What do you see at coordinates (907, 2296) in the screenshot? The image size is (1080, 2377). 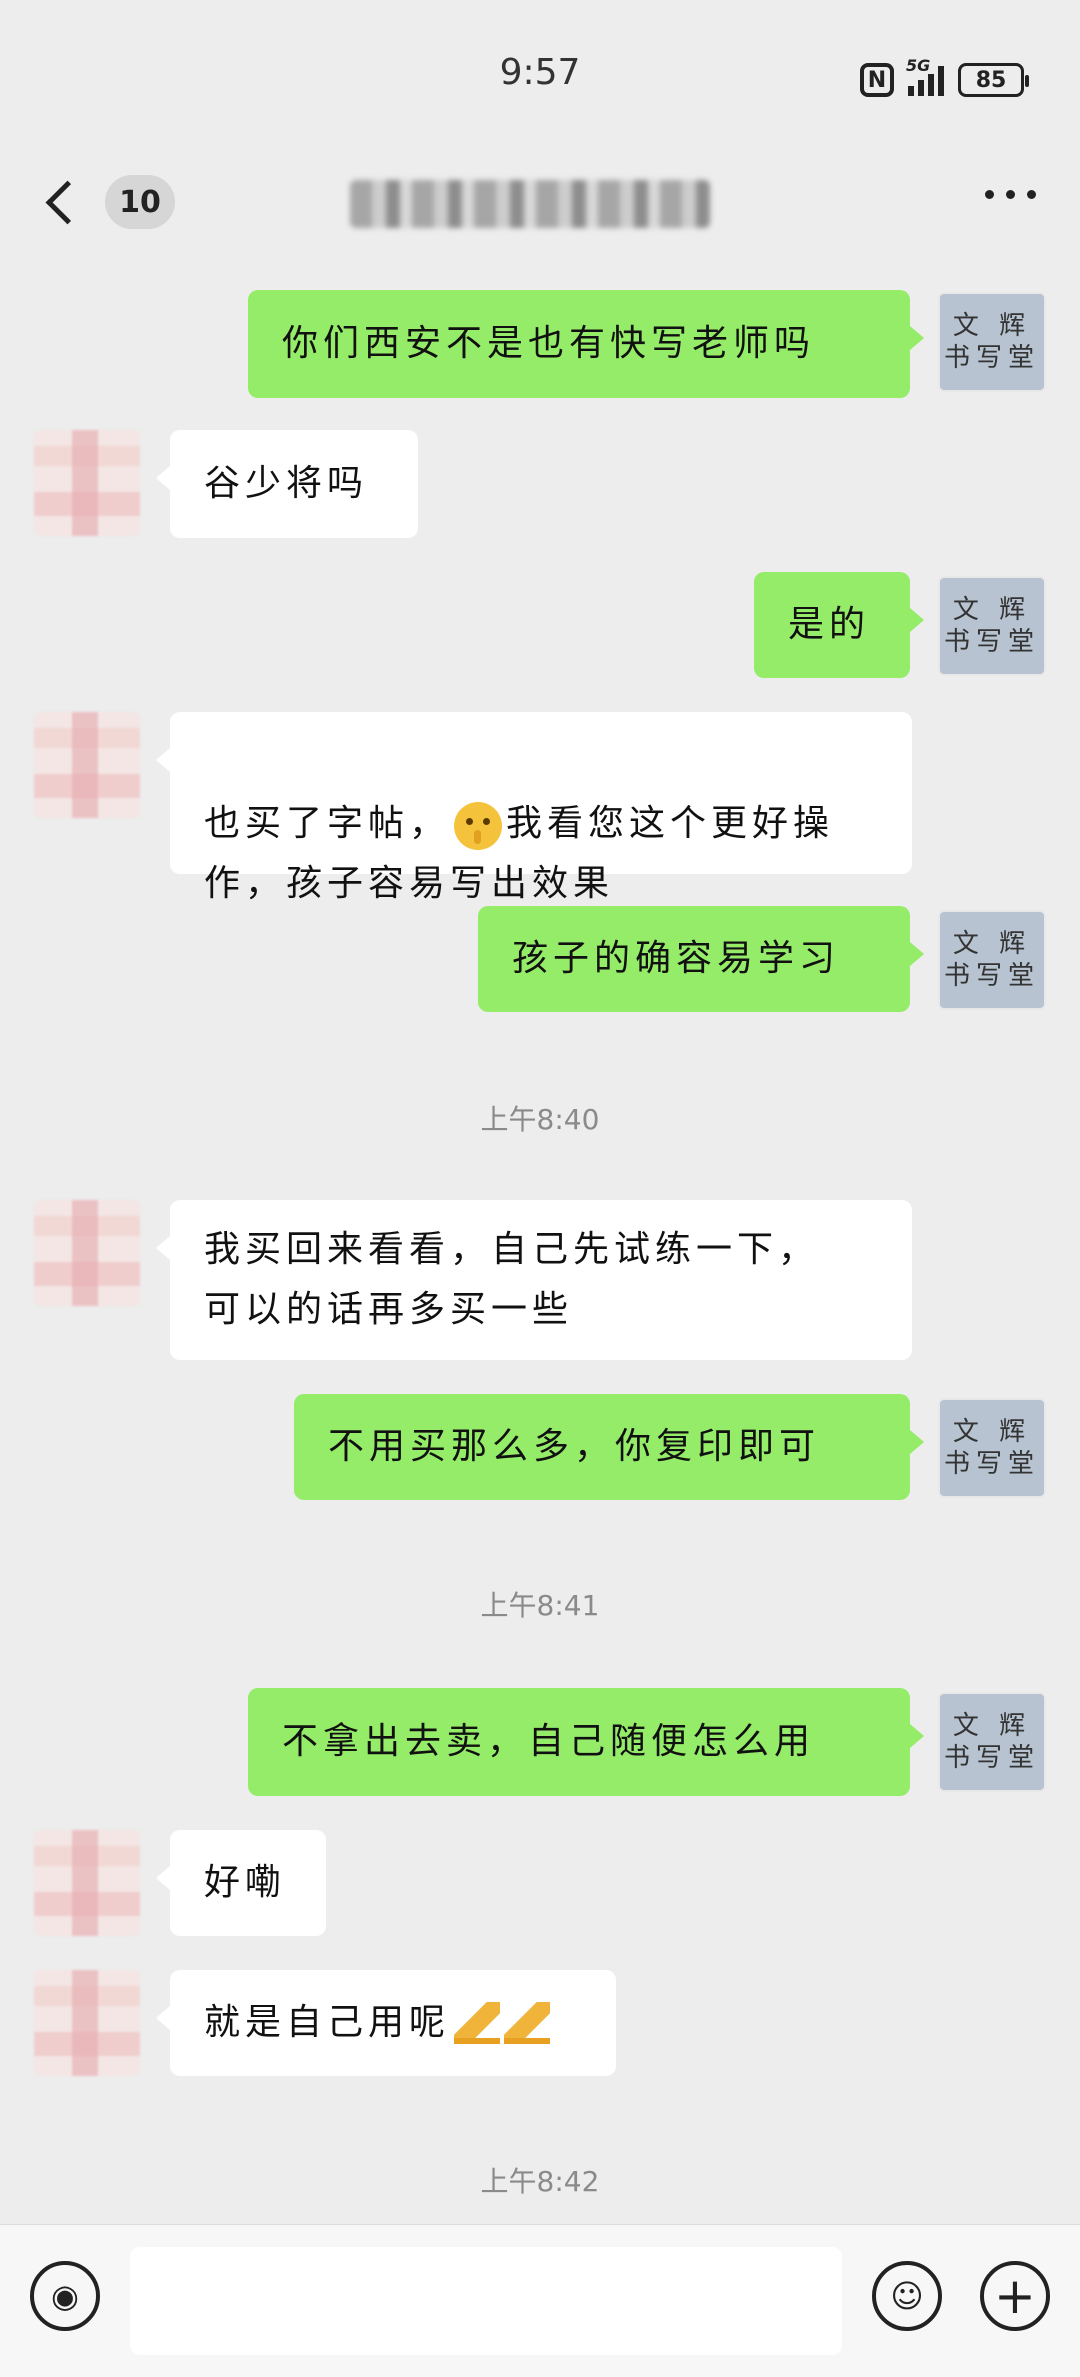 I see `emoji-icon: ☺` at bounding box center [907, 2296].